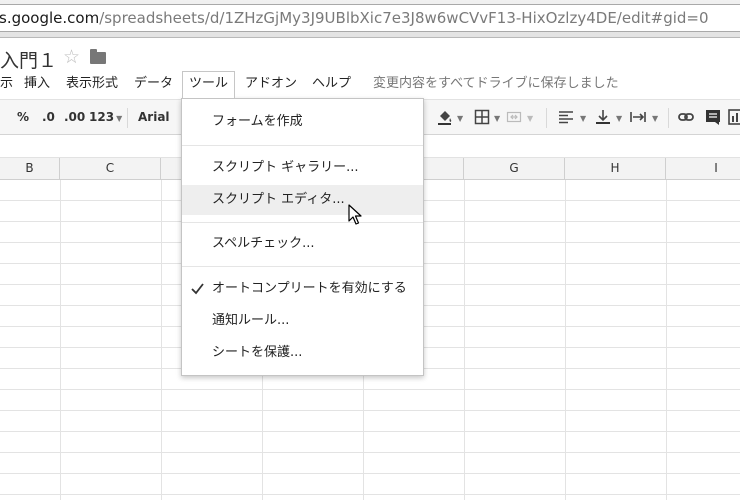 This screenshot has width=740, height=500. Describe the element at coordinates (615, 168) in the screenshot. I see `column-header-h: H` at that location.